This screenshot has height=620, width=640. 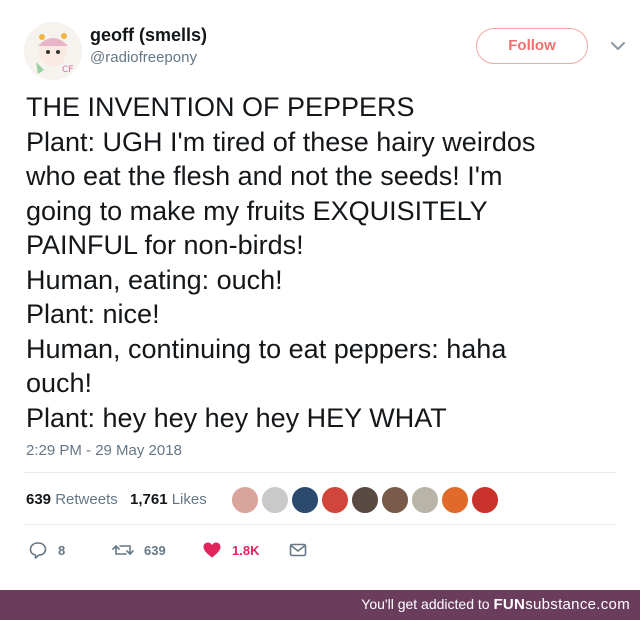 What do you see at coordinates (264, 176) in the screenshot?
I see `tweet-line: who eat the flesh and not the seeds! I'm` at bounding box center [264, 176].